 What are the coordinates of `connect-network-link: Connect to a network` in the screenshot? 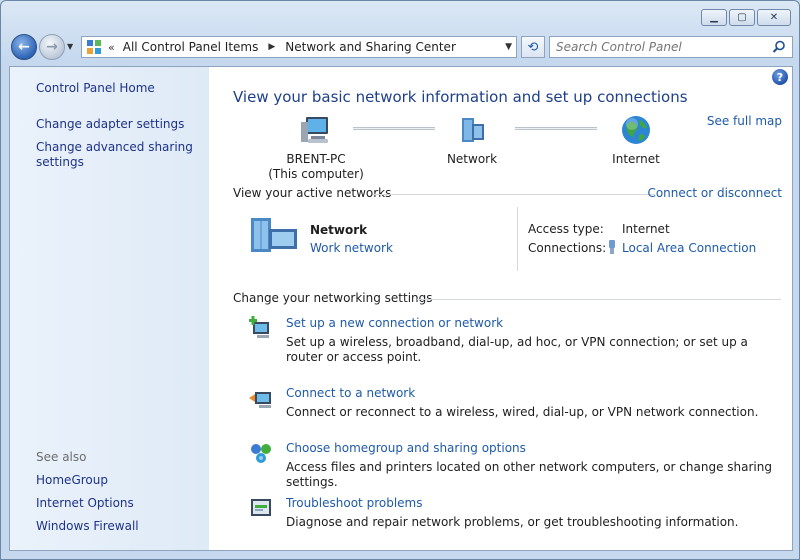 It's located at (350, 393).